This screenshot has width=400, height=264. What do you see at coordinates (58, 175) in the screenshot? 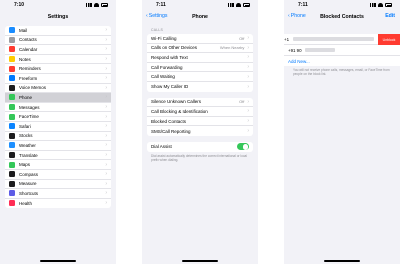
I see `settings-item-compass: Compass ›` at bounding box center [58, 175].